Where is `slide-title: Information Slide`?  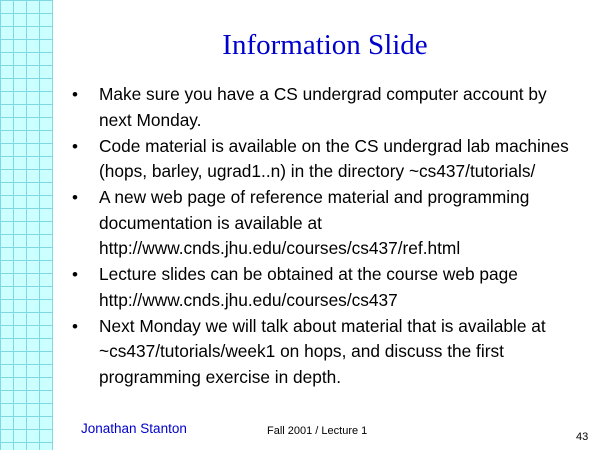 slide-title: Information Slide is located at coordinates (325, 45).